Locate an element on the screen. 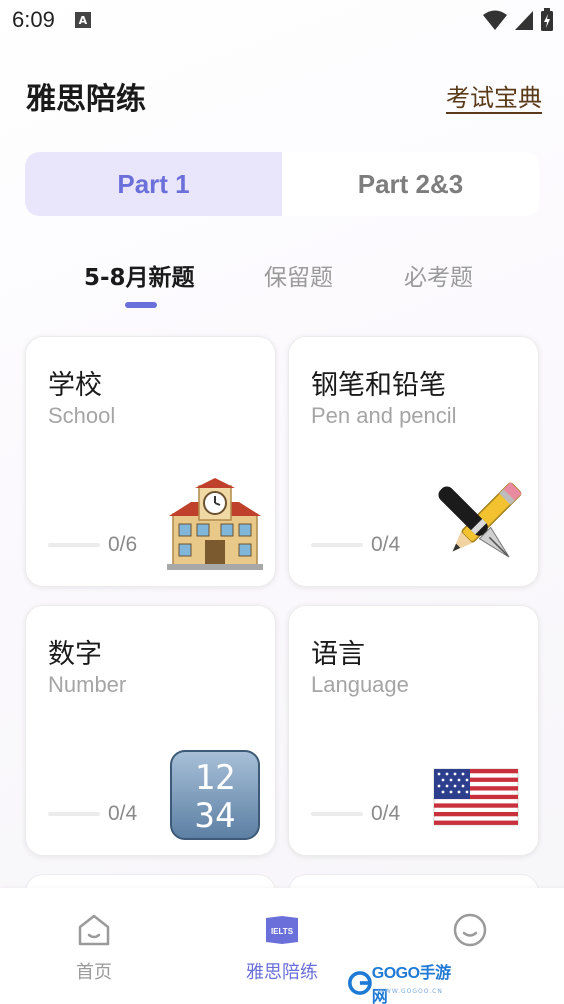 The width and height of the screenshot is (564, 1004). number-keycap-icon: 12 34 is located at coordinates (215, 795).